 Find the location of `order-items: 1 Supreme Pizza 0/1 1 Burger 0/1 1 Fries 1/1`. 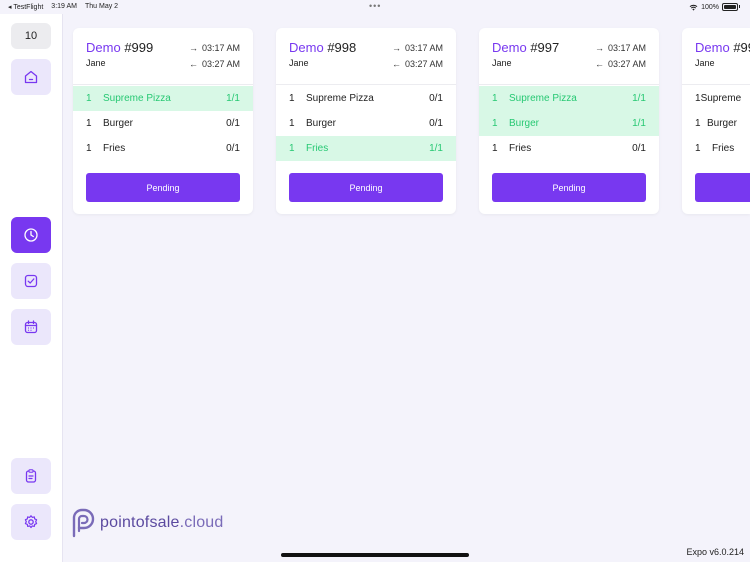

order-items: 1 Supreme Pizza 0/1 1 Burger 0/1 1 Fries 1/1 is located at coordinates (366, 123).